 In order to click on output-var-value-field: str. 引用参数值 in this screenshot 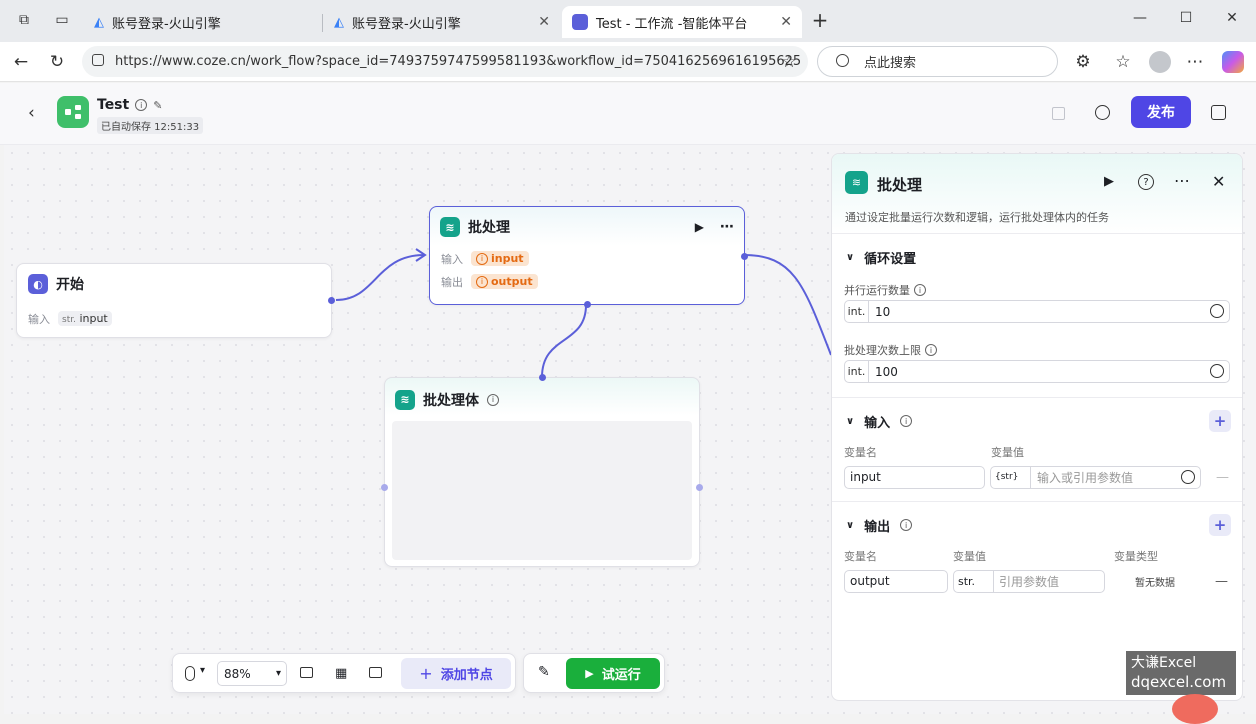, I will do `click(1029, 581)`.